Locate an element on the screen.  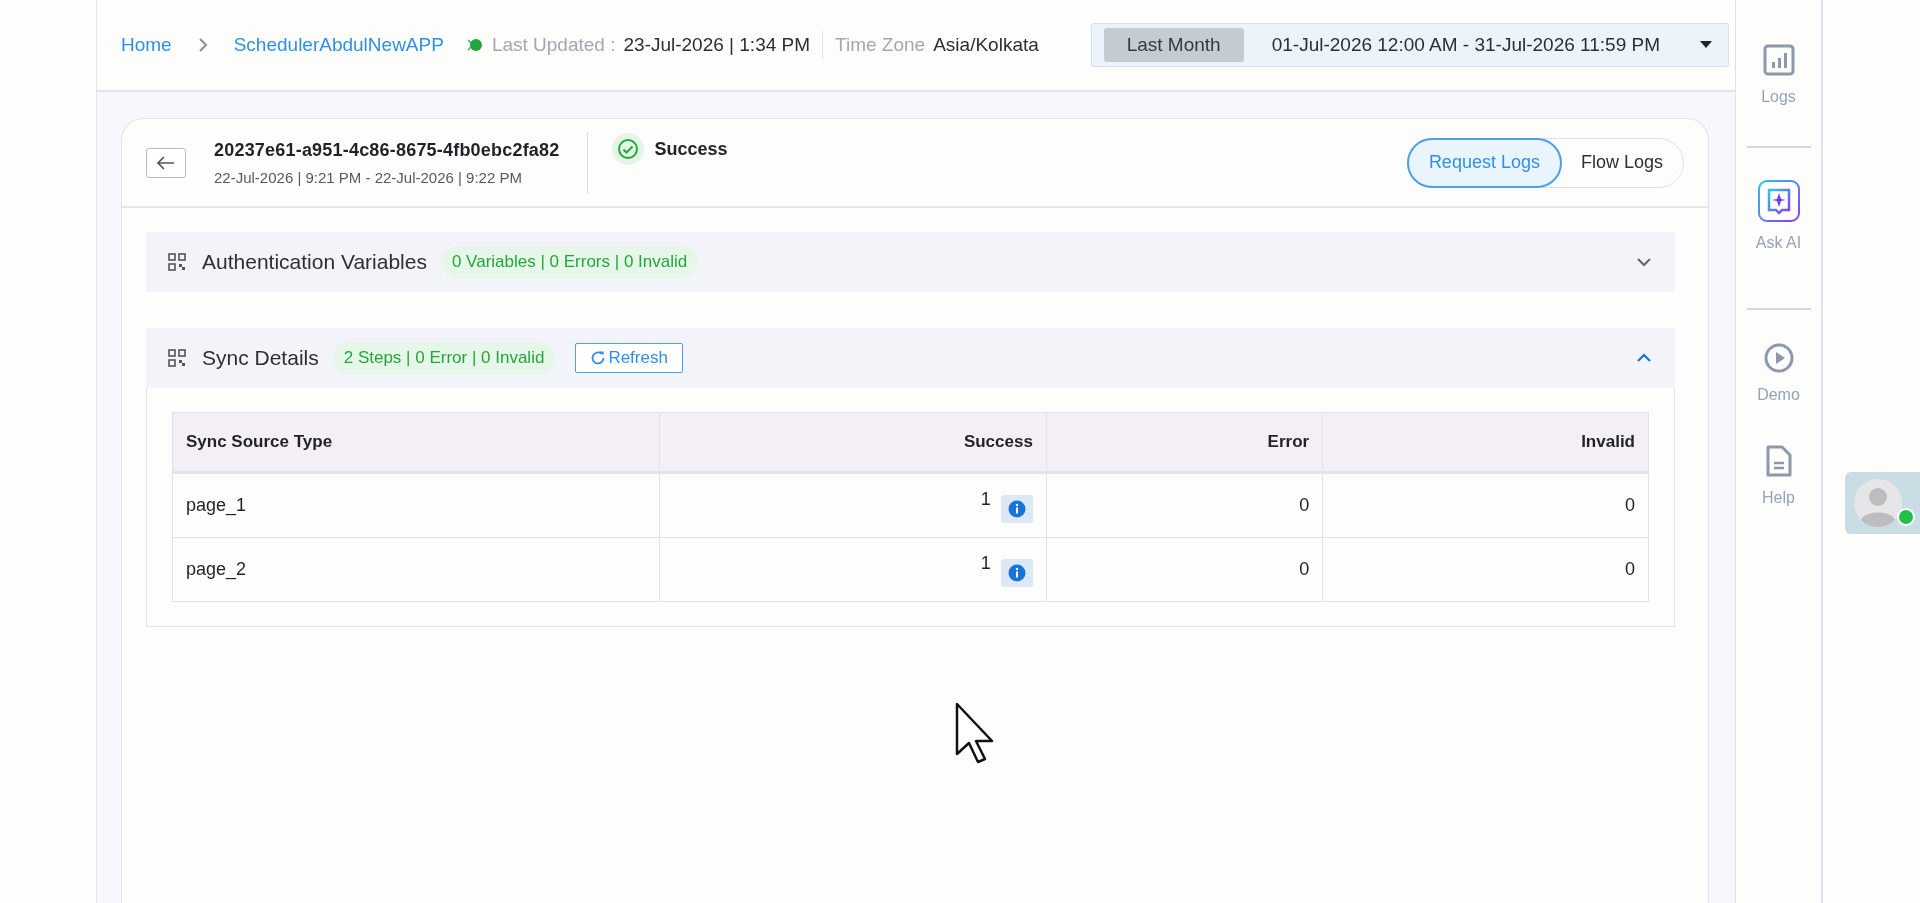
back-button is located at coordinates (166, 162).